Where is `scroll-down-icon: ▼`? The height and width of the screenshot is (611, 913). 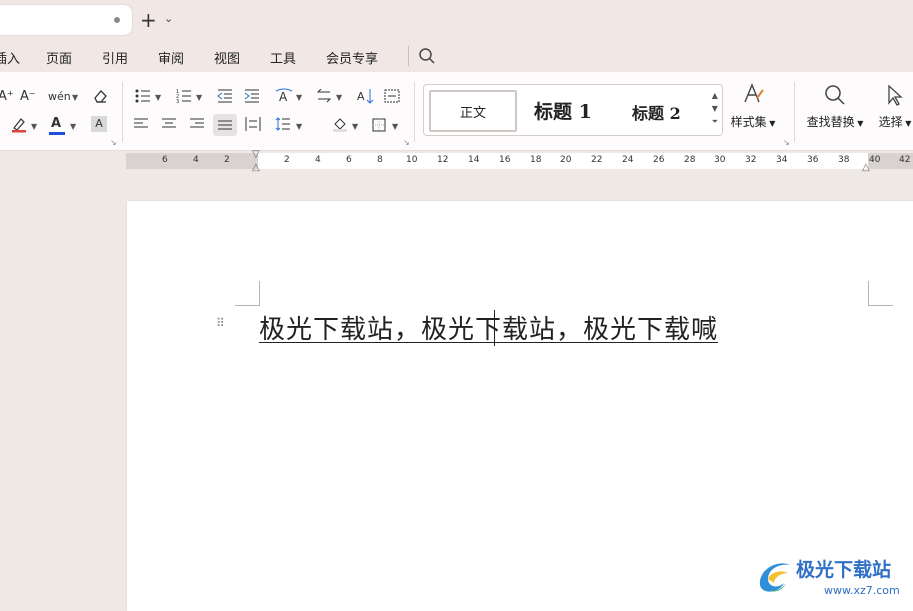 scroll-down-icon: ▼ is located at coordinates (715, 108).